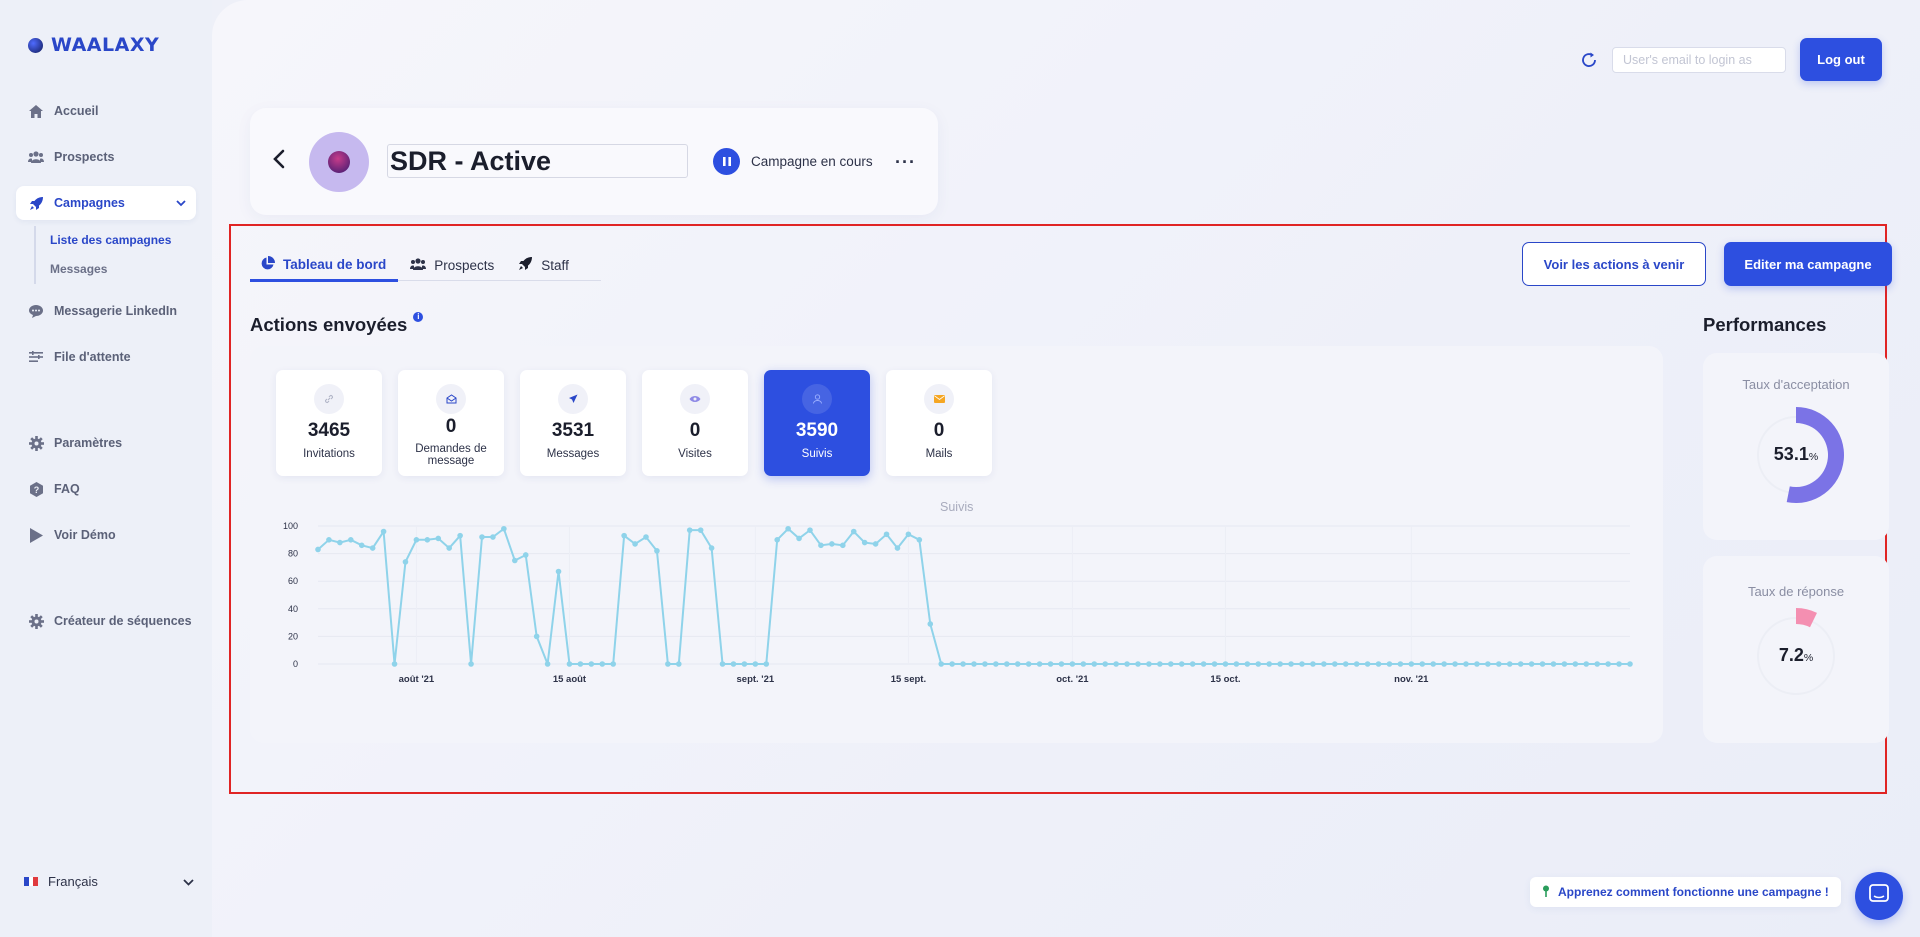  What do you see at coordinates (106, 111) in the screenshot?
I see `sidebar-item-accueil: Accueil` at bounding box center [106, 111].